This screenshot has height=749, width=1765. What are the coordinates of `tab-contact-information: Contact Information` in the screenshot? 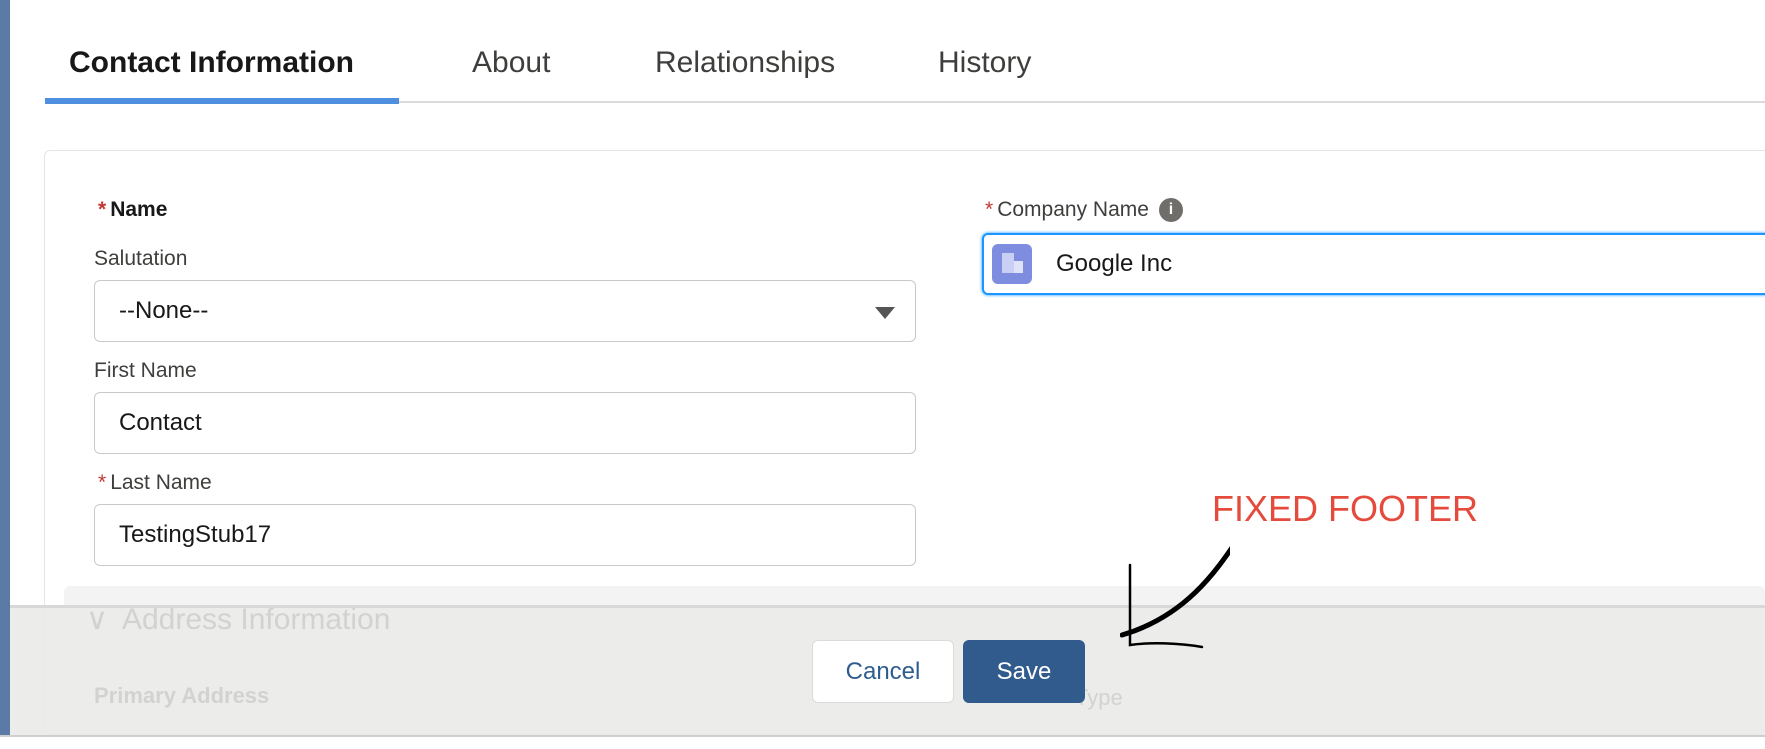 It's located at (211, 63).